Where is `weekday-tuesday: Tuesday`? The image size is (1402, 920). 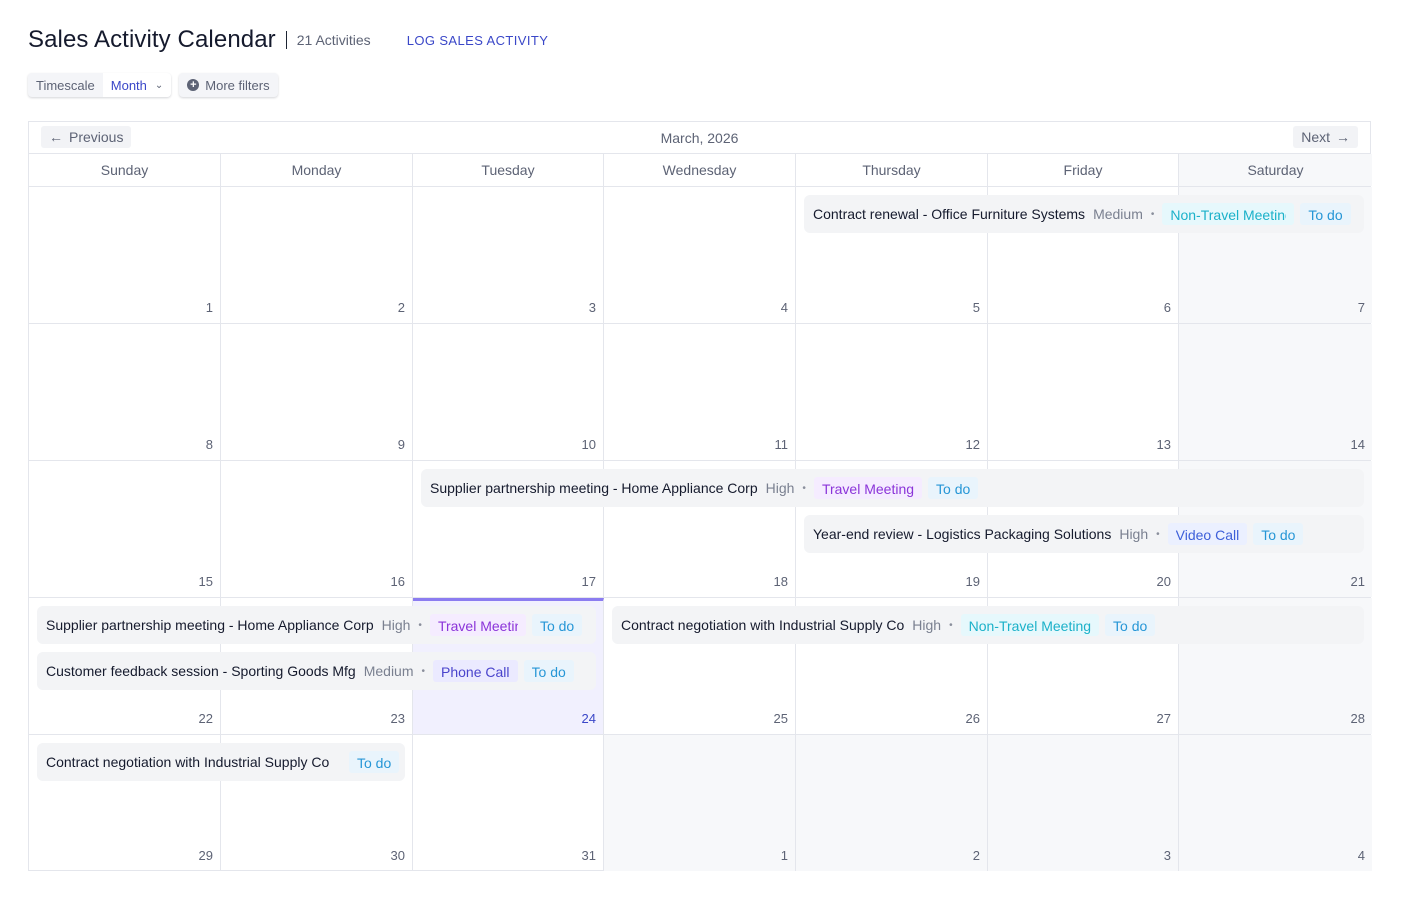 weekday-tuesday: Tuesday is located at coordinates (508, 170).